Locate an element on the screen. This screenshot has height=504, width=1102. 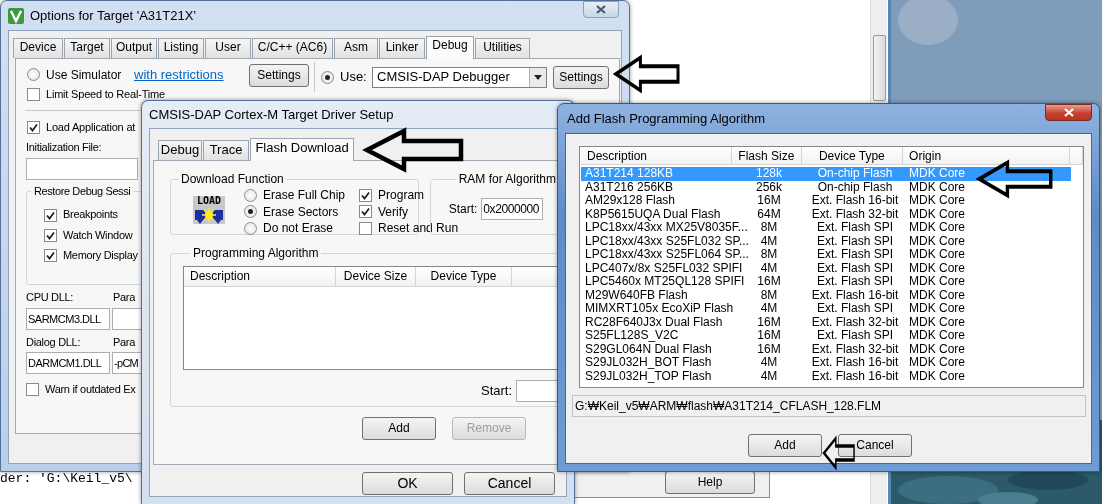
table-row: AM29x128 Flash 16M Ext. Flash 16-bit MDK Core is located at coordinates (826, 201).